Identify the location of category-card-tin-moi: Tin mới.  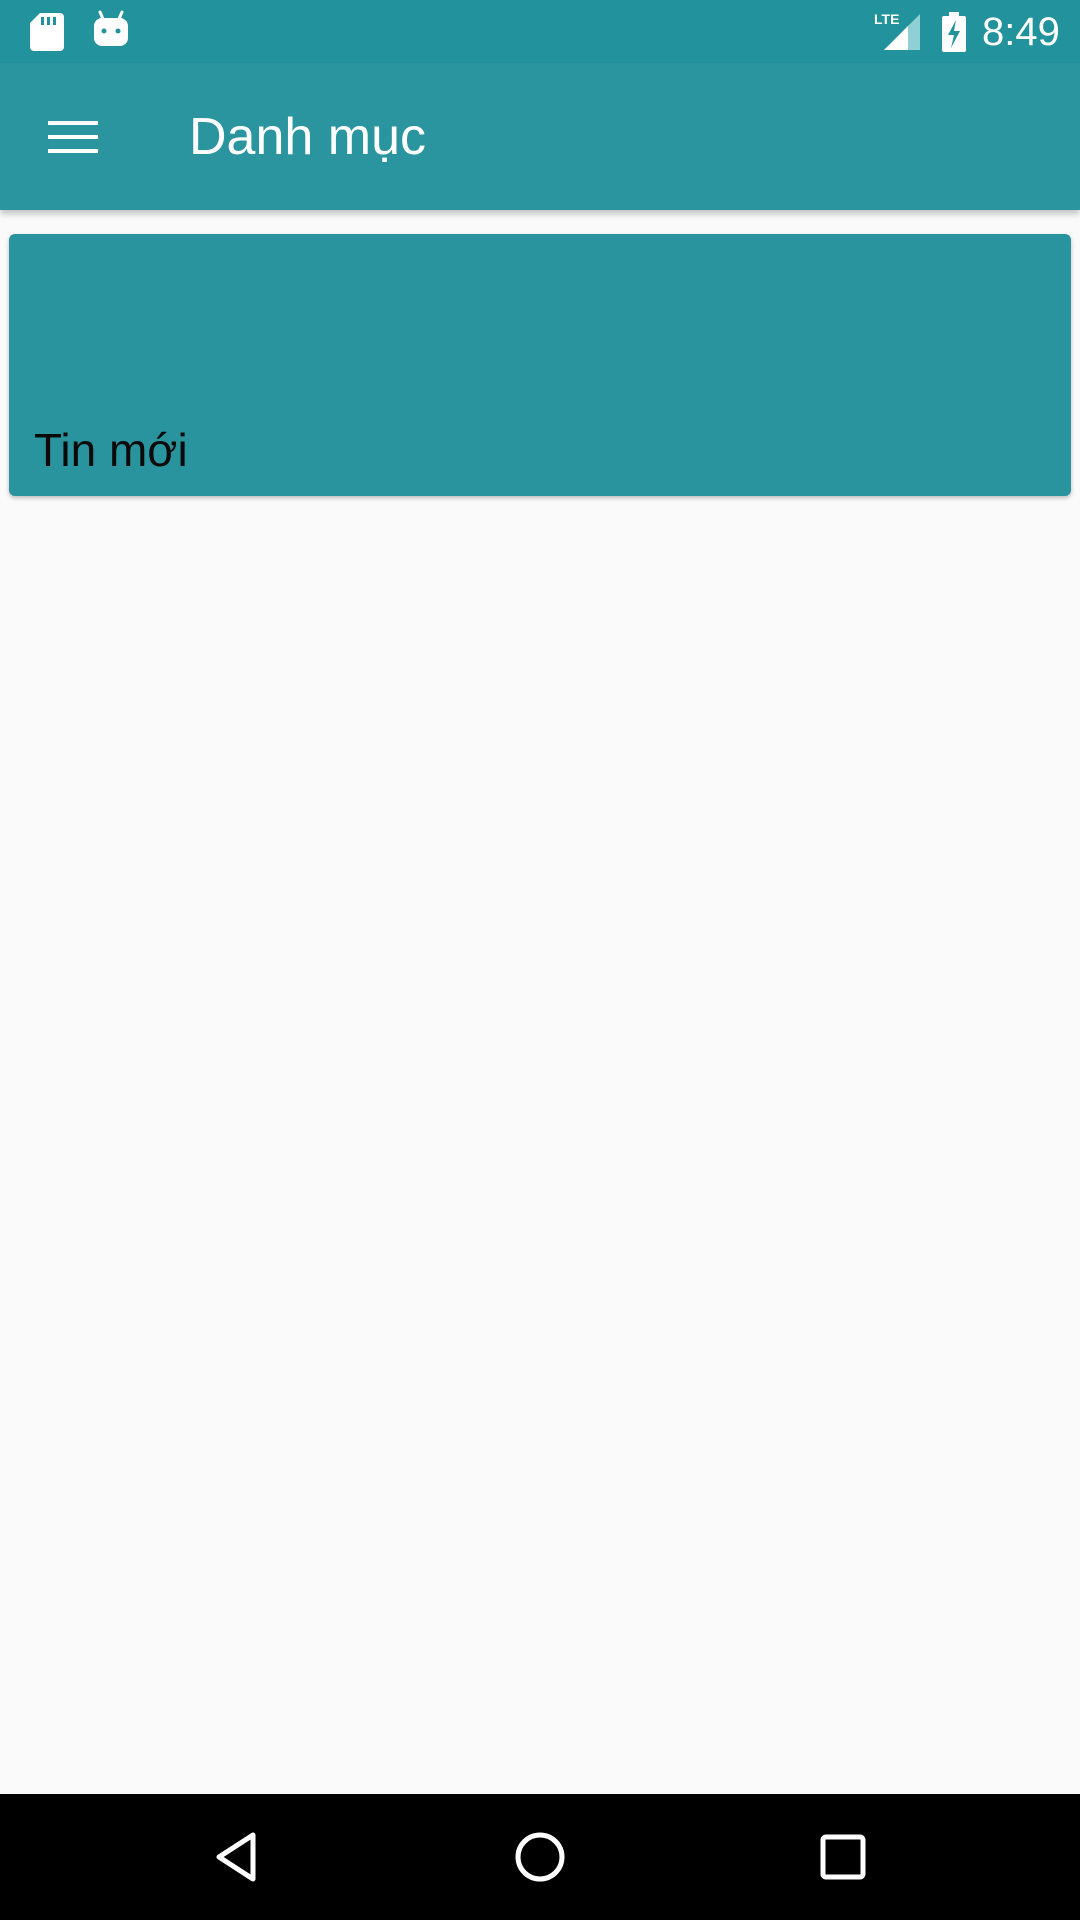
(540, 365).